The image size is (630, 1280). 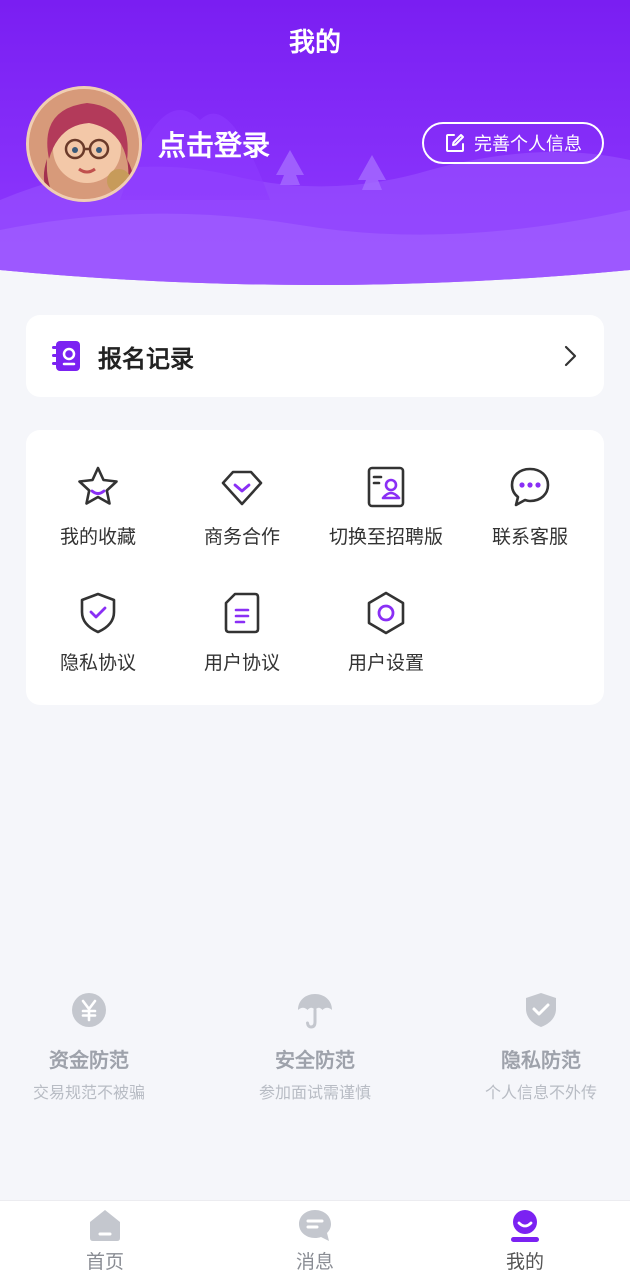 I want to click on menu-item-label: 用户协议, so click(x=241, y=663).